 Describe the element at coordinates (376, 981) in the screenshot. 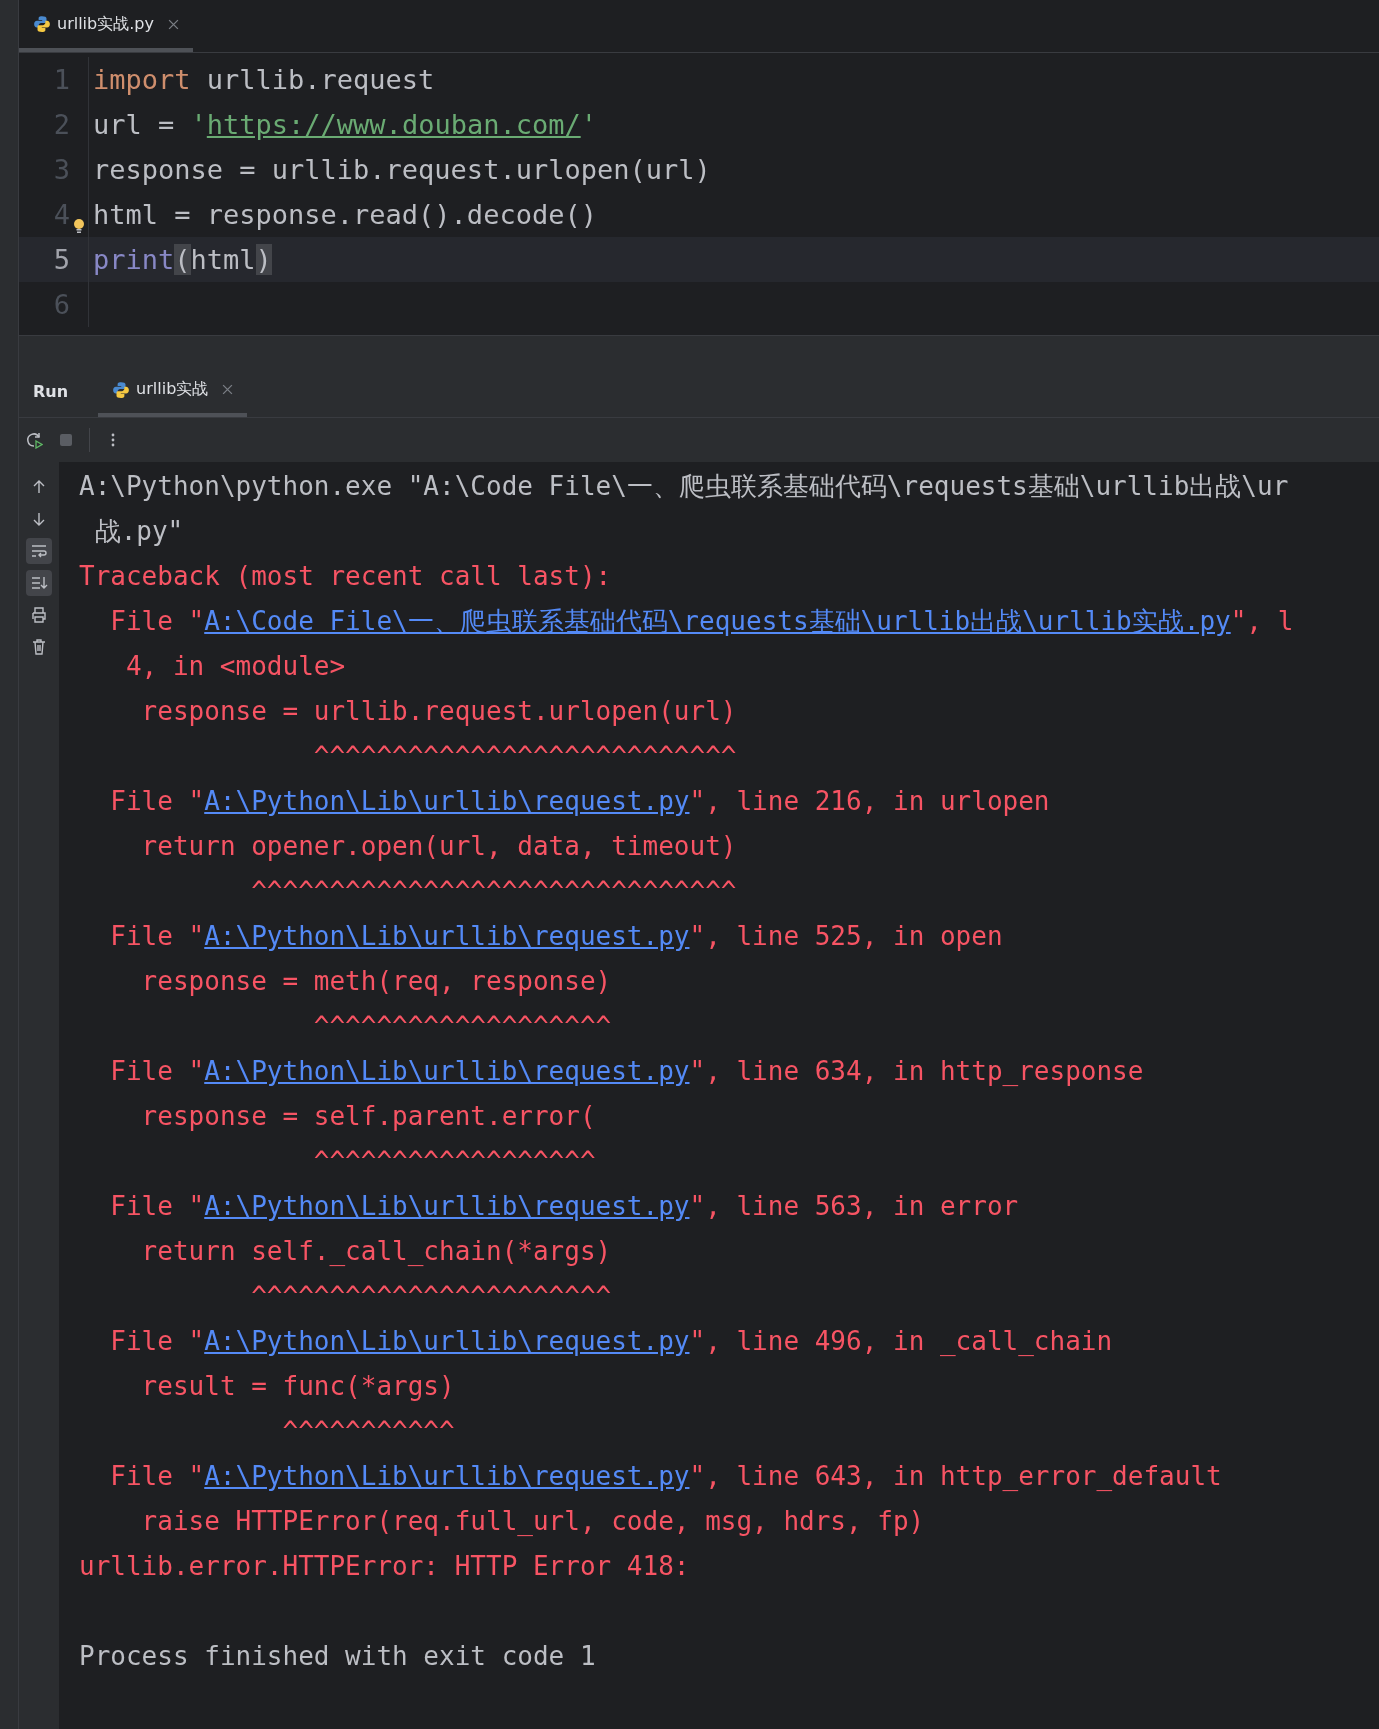

I see `console-text: response = meth(req, response)` at that location.